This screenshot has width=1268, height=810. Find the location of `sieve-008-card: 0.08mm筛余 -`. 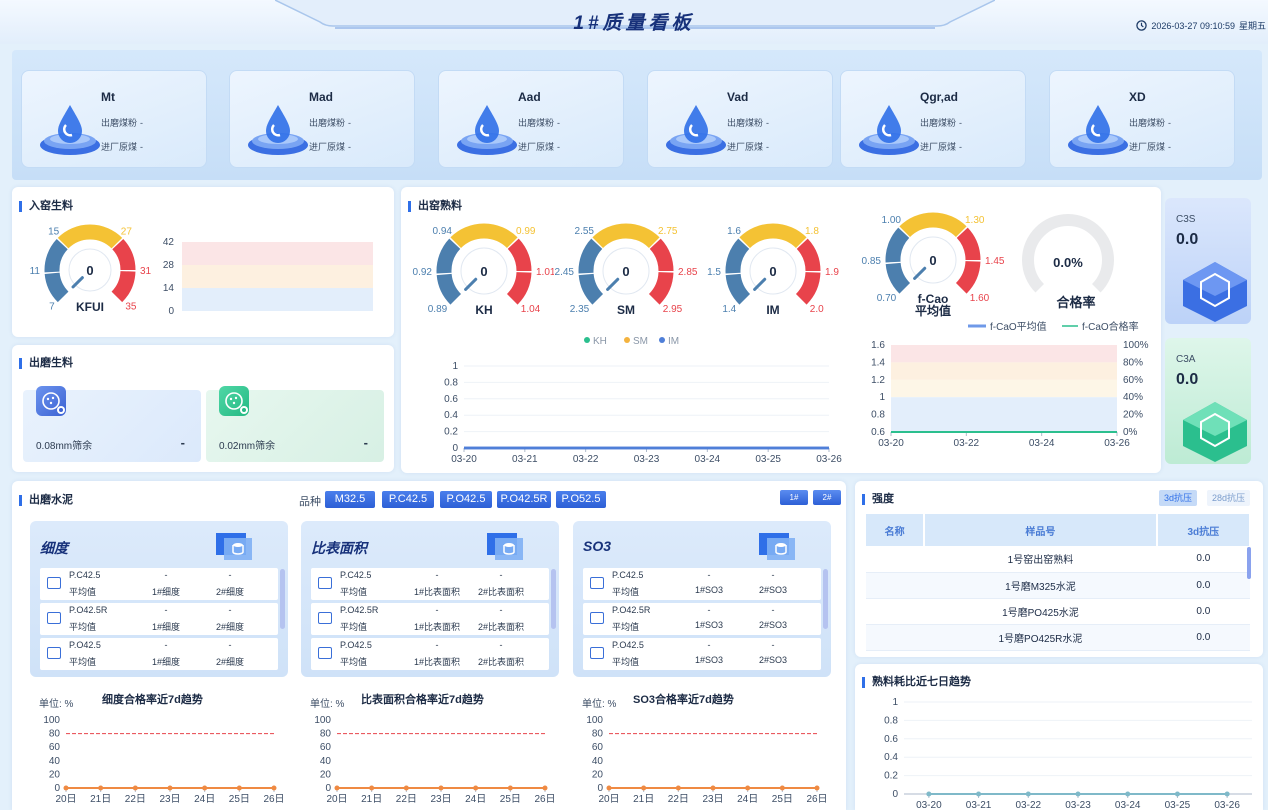

sieve-008-card: 0.08mm筛余 - is located at coordinates (112, 424).